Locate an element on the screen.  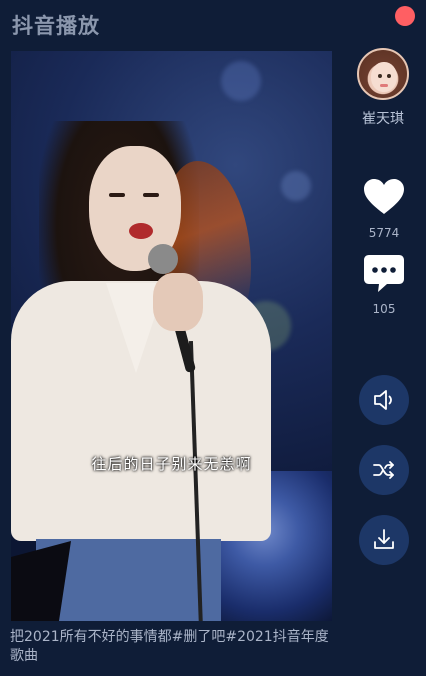
close-dot-icon is located at coordinates (405, 16).